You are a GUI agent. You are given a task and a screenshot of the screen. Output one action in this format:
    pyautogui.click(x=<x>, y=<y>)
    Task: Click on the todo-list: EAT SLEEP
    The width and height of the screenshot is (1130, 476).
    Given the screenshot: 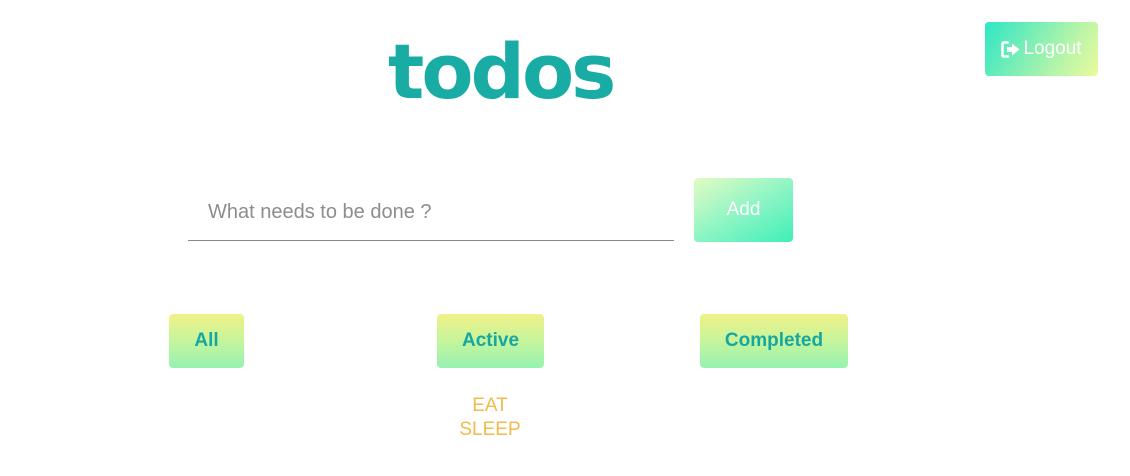 What is the action you would take?
    pyautogui.click(x=490, y=418)
    